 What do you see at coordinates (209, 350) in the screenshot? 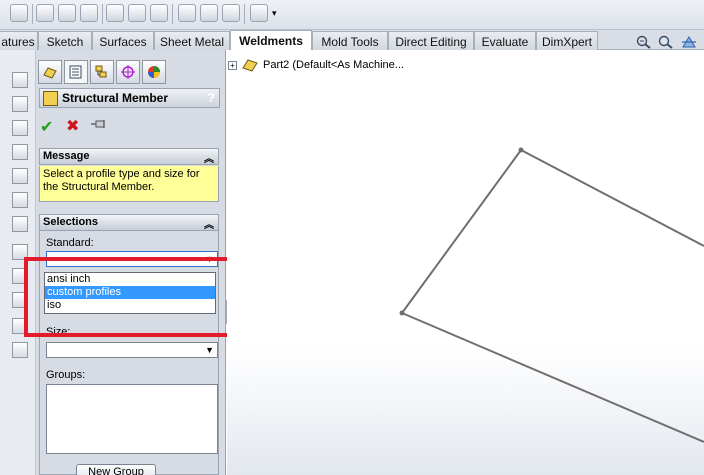
I see `chevron-down-icon: ▼` at bounding box center [209, 350].